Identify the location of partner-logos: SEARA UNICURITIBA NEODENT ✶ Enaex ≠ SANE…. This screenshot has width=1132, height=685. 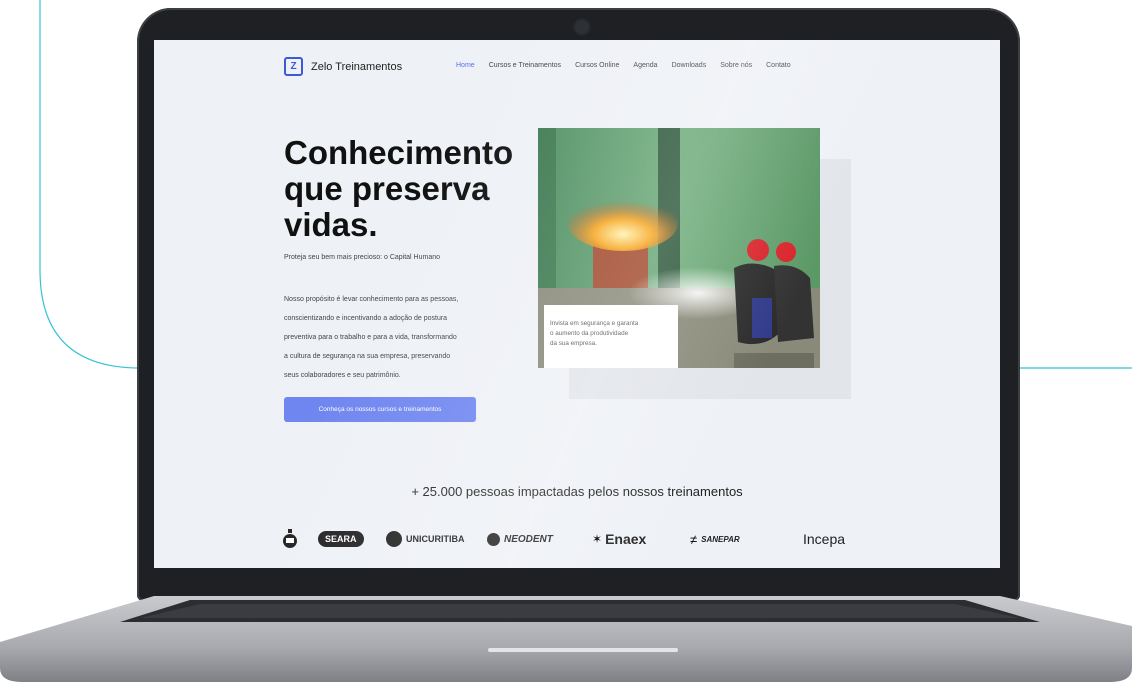
(577, 539).